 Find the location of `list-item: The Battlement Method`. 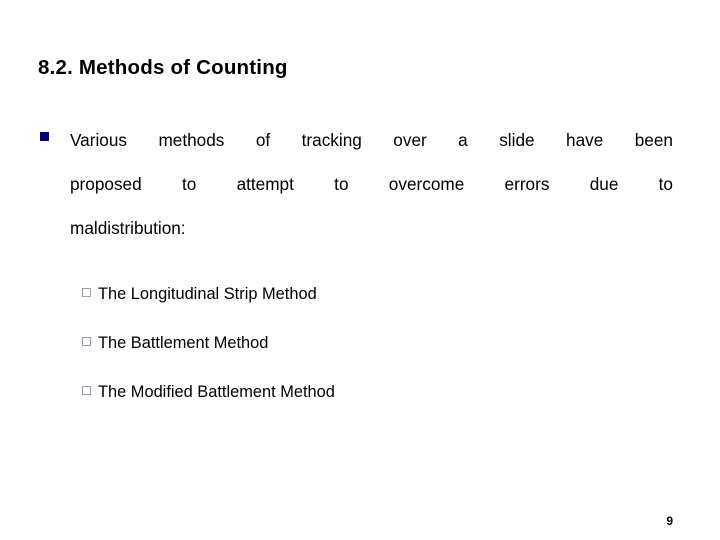

list-item: The Battlement Method is located at coordinates (358, 343).